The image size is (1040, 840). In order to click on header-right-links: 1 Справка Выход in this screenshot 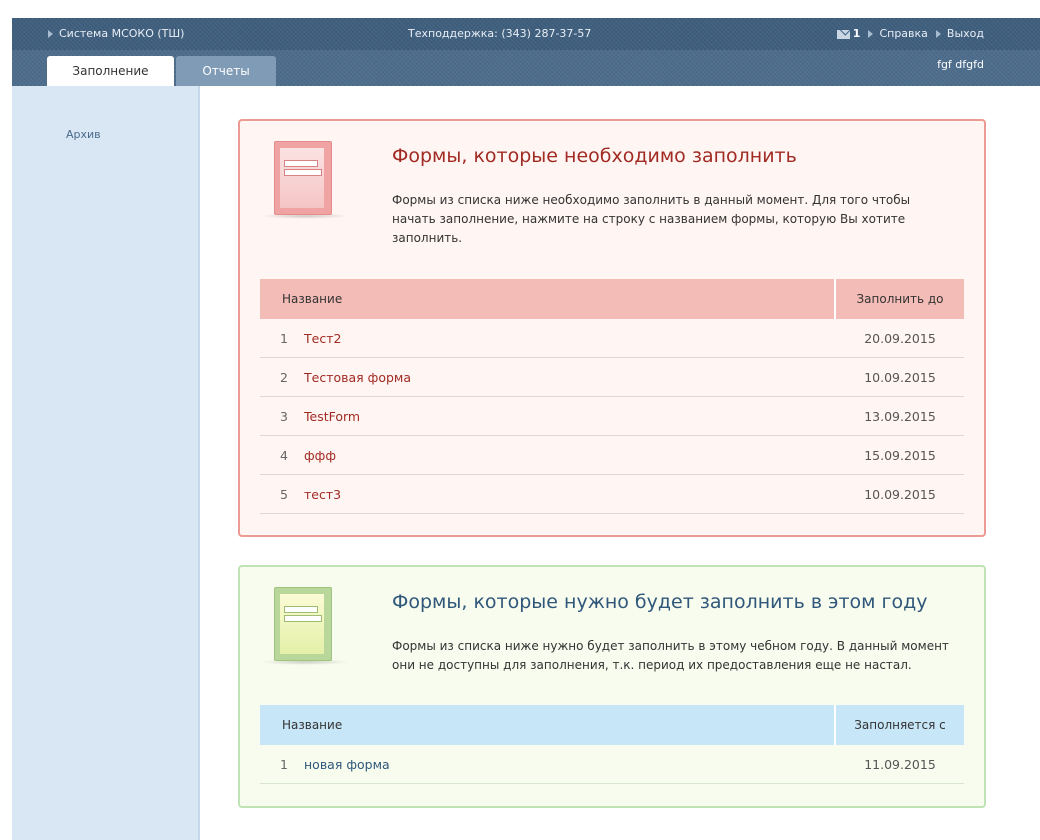, I will do `click(906, 33)`.